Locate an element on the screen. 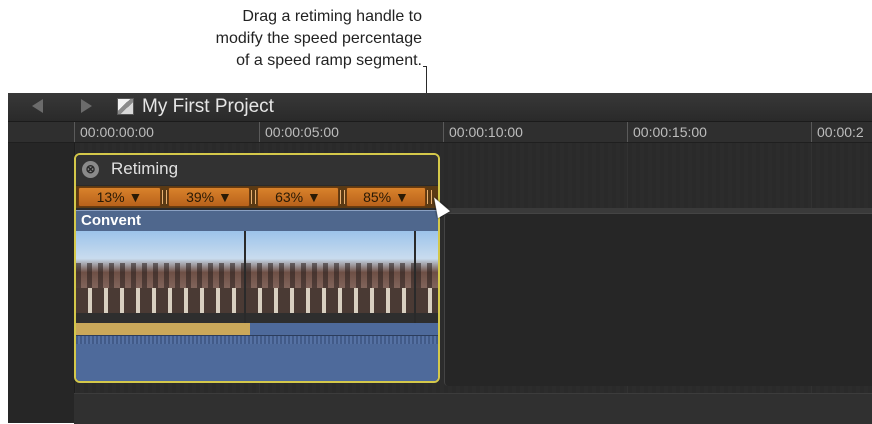  forward-arrow-icon is located at coordinates (86, 106).